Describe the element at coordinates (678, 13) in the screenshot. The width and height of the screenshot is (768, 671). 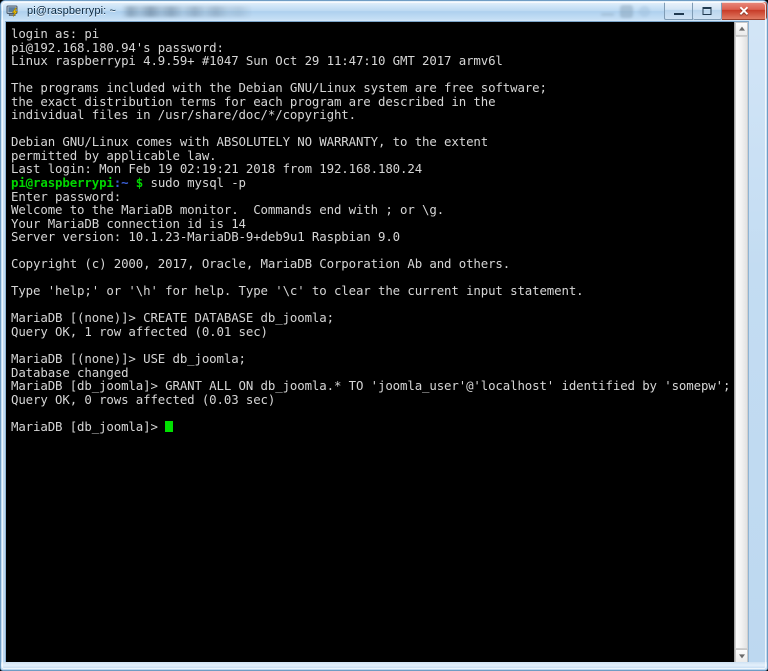
I see `minimize-icon` at that location.